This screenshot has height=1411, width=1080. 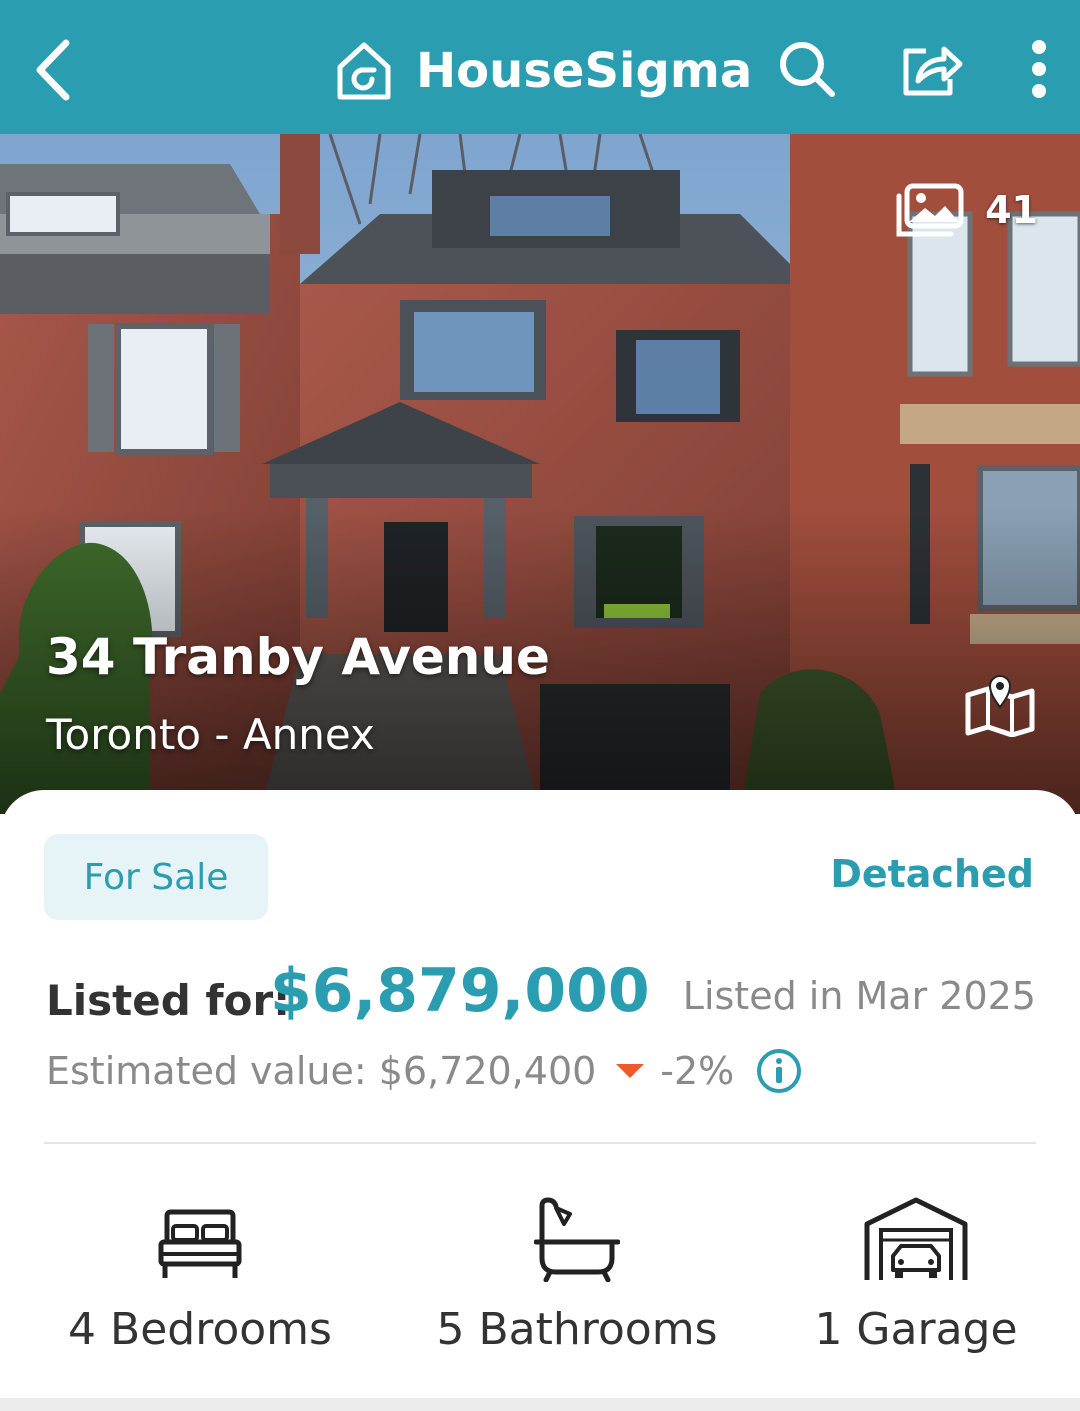 What do you see at coordinates (200, 1243) in the screenshot?
I see `bed-icon` at bounding box center [200, 1243].